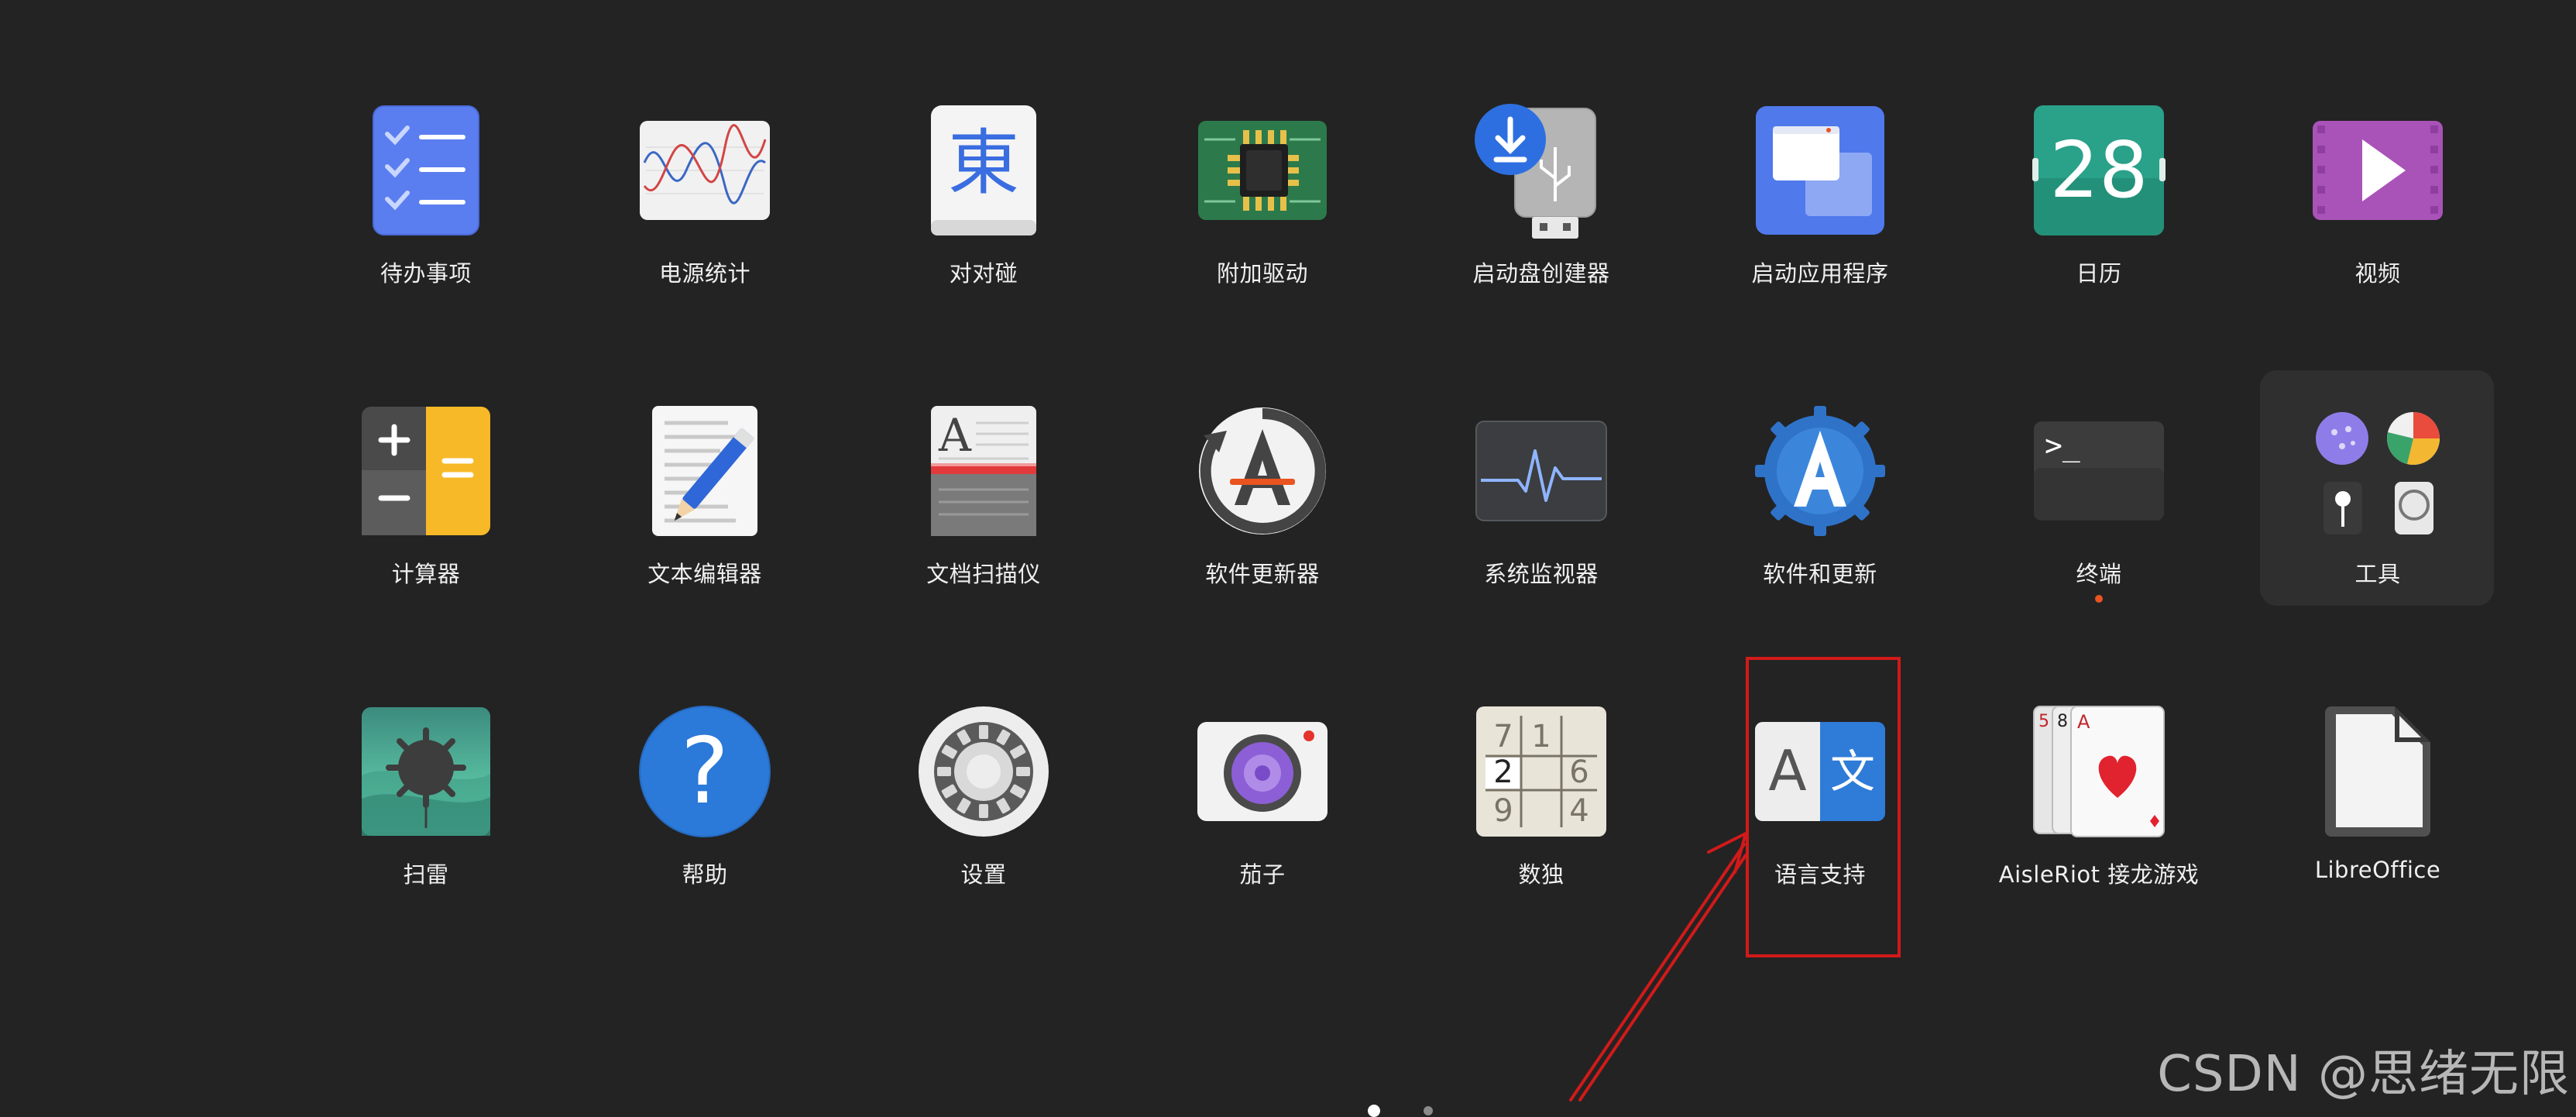 The height and width of the screenshot is (1117, 2576). Describe the element at coordinates (1374, 1111) in the screenshot. I see `page-indicator-active` at that location.